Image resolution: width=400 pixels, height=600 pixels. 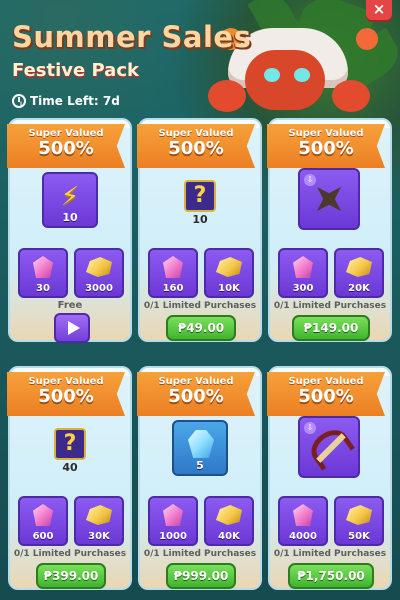 I want to click on gold-qty: 50K, so click(x=359, y=536).